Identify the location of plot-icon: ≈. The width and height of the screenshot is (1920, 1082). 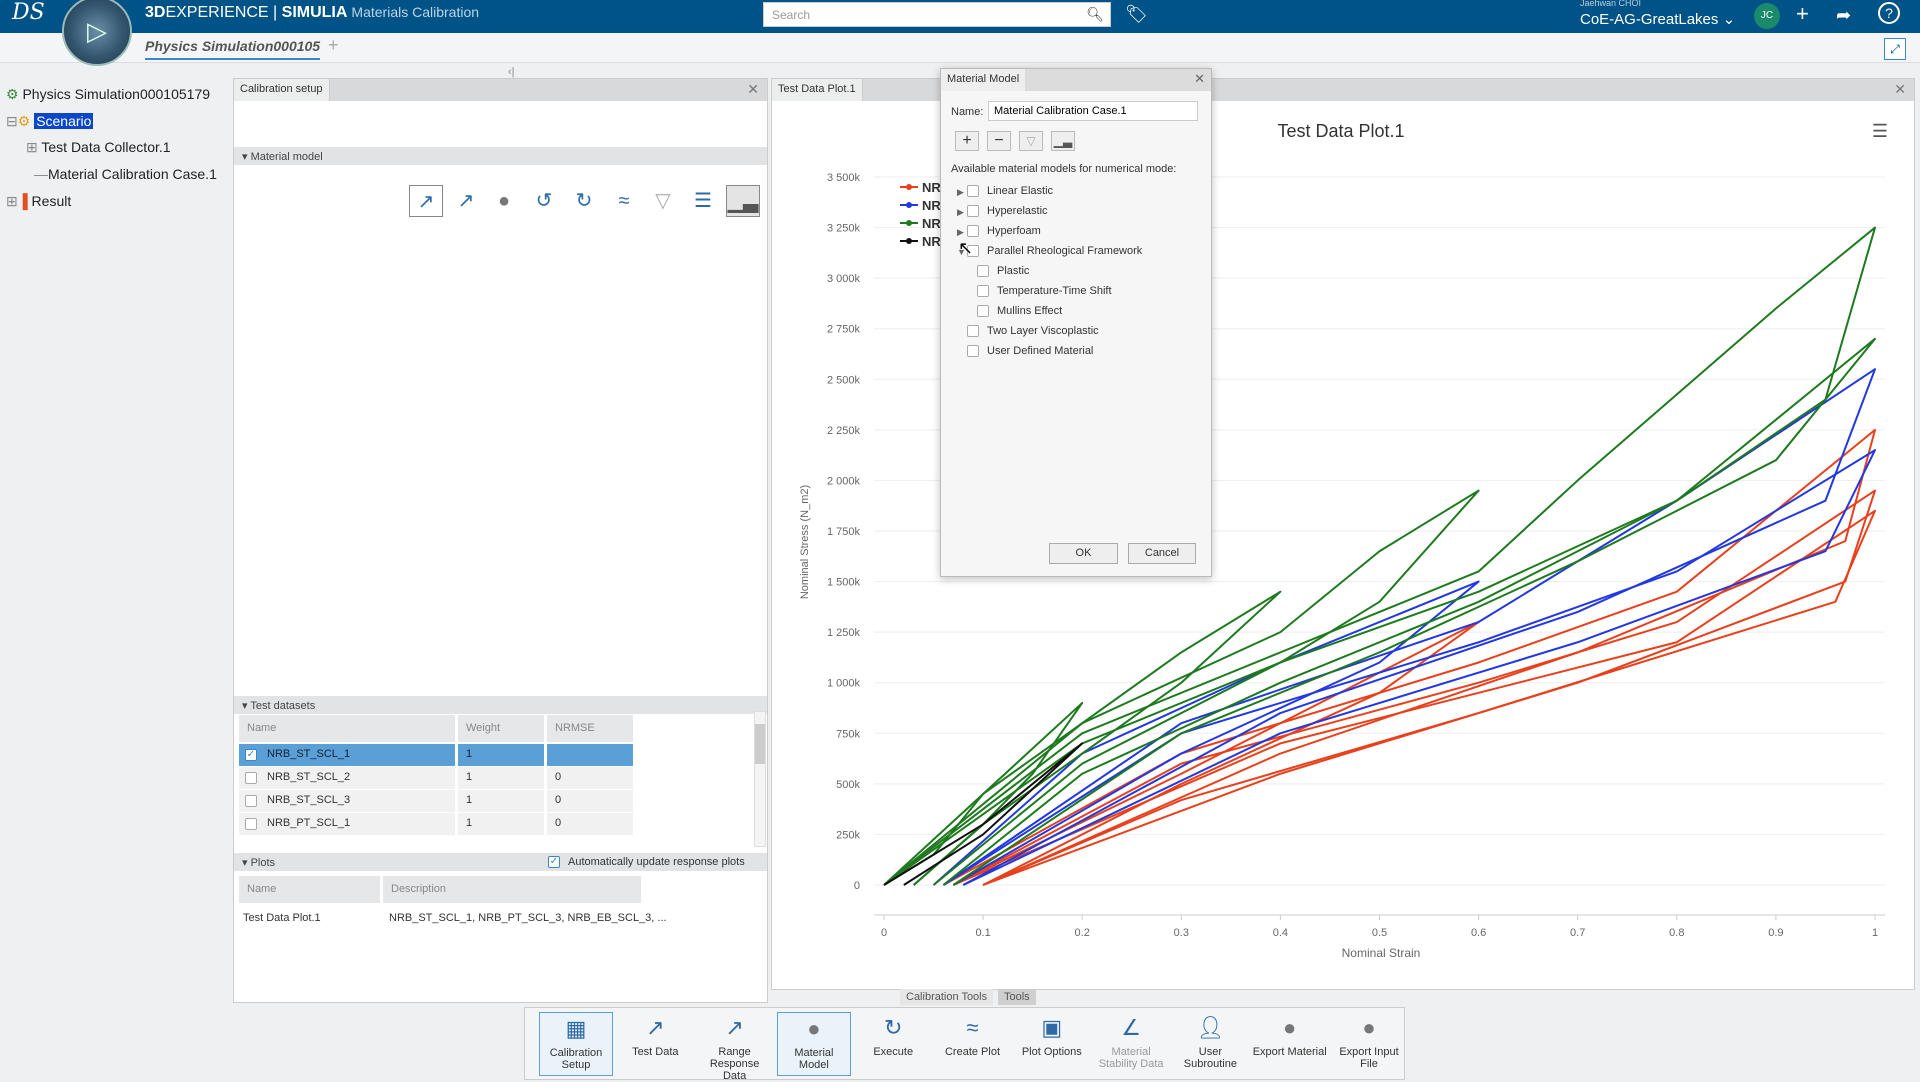
(972, 1027).